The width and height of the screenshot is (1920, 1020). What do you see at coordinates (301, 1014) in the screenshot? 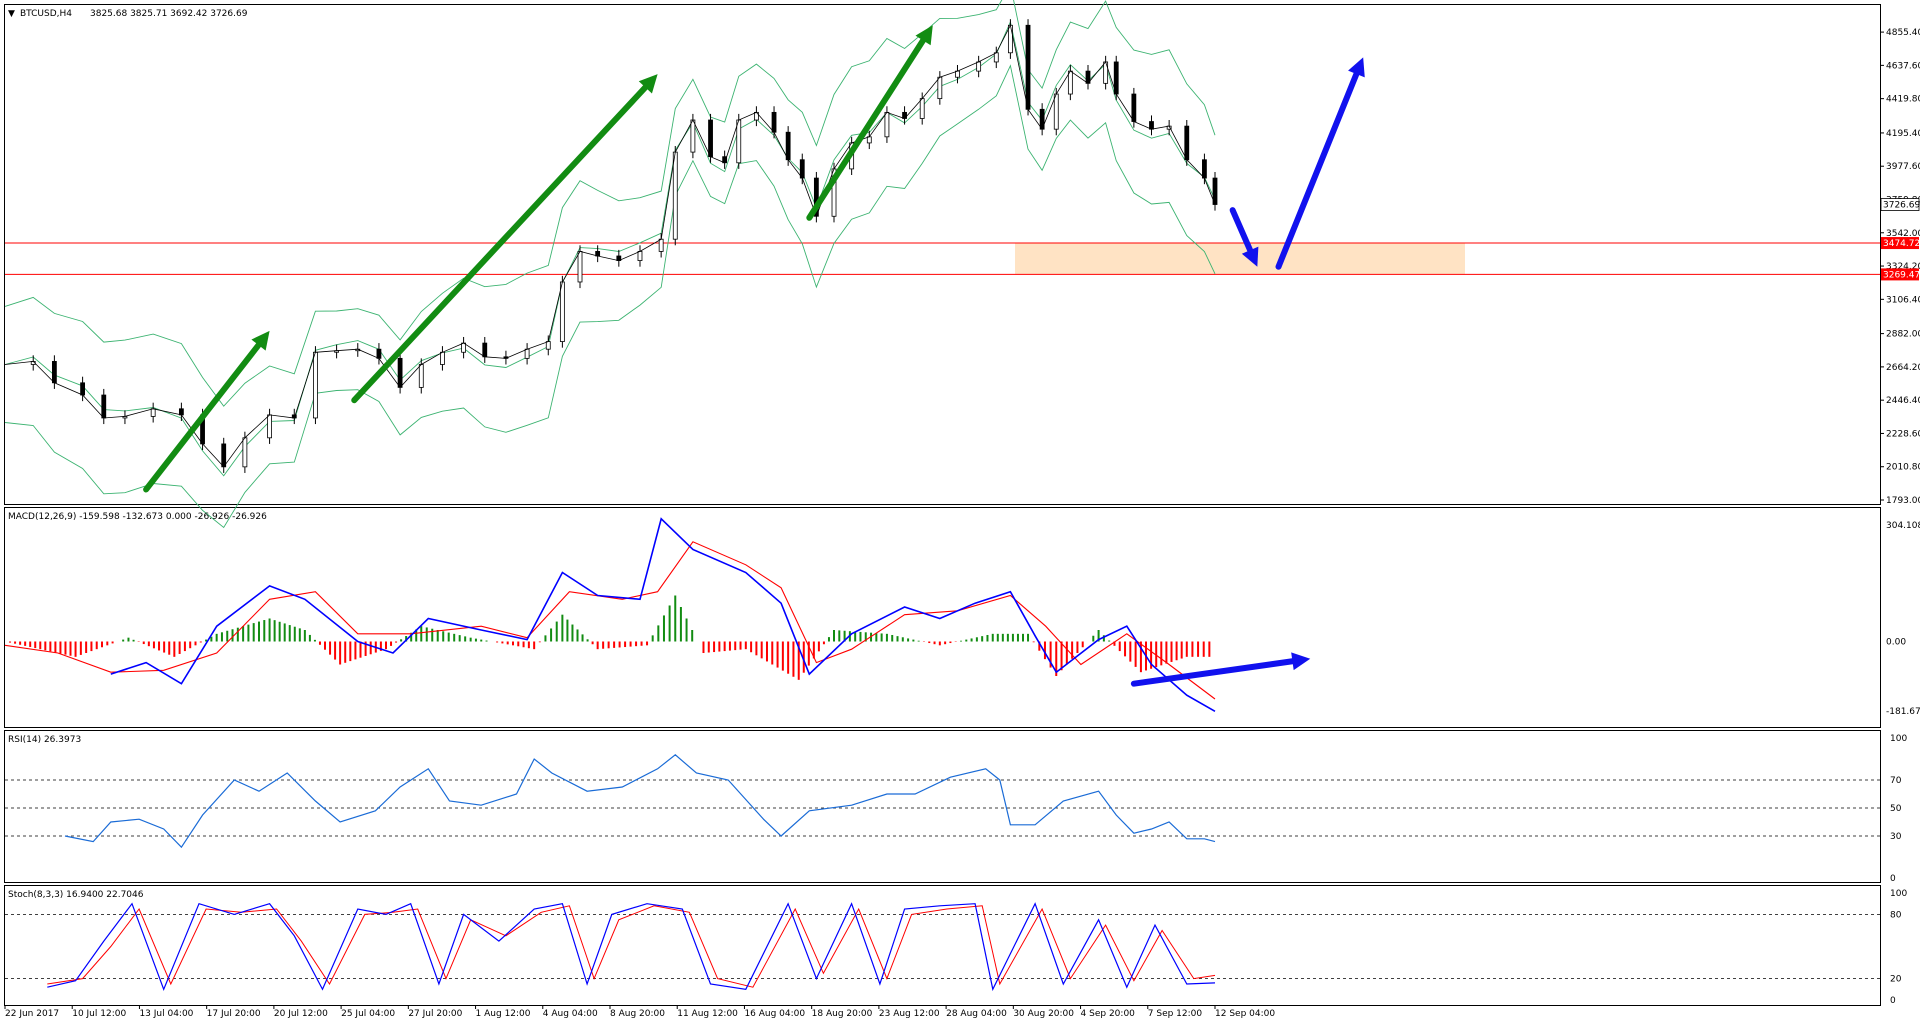
I see `x-tick-label: 20 Jul 12:00` at bounding box center [301, 1014].